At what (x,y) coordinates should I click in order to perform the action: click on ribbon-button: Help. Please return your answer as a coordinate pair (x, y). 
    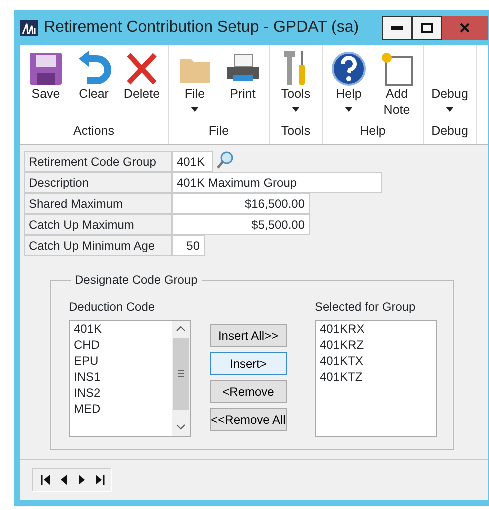
    Looking at the image, I should click on (349, 83).